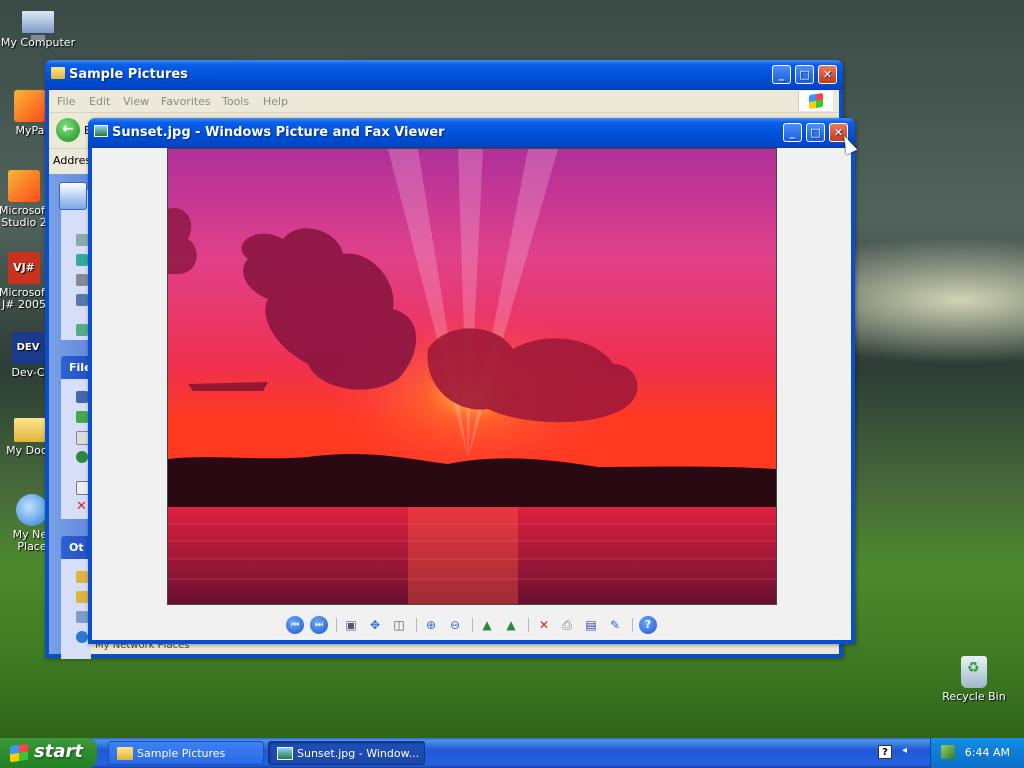 This screenshot has height=768, width=1024. Describe the element at coordinates (511, 625) in the screenshot. I see `rotate-counterclockwise-icon: ▲` at that location.